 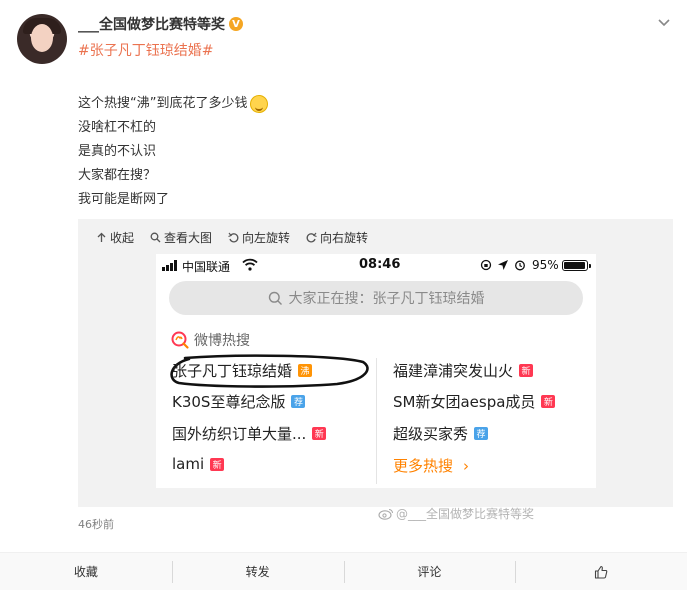 I want to click on watermark: @___全国做梦比赛特等奖, so click(x=456, y=513).